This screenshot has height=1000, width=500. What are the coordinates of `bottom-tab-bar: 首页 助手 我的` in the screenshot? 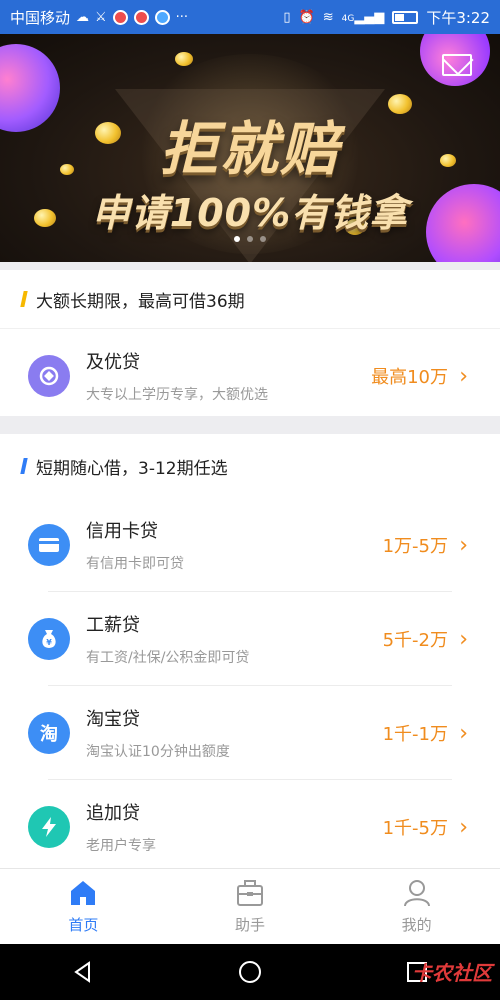 It's located at (250, 906).